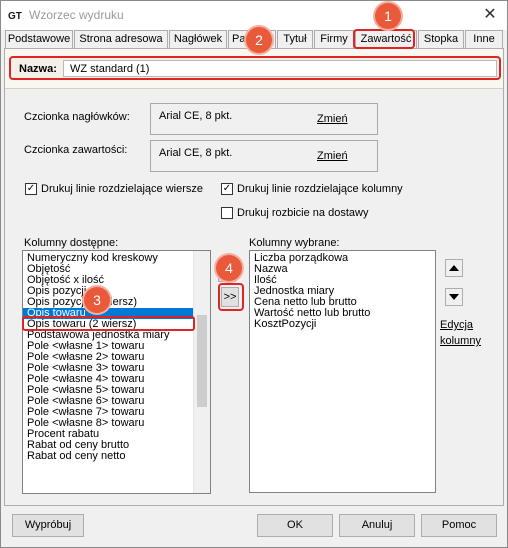 The height and width of the screenshot is (548, 508). I want to click on delivery-split-checkbox: Drukuj rozbicie na dostawy, so click(294, 213).